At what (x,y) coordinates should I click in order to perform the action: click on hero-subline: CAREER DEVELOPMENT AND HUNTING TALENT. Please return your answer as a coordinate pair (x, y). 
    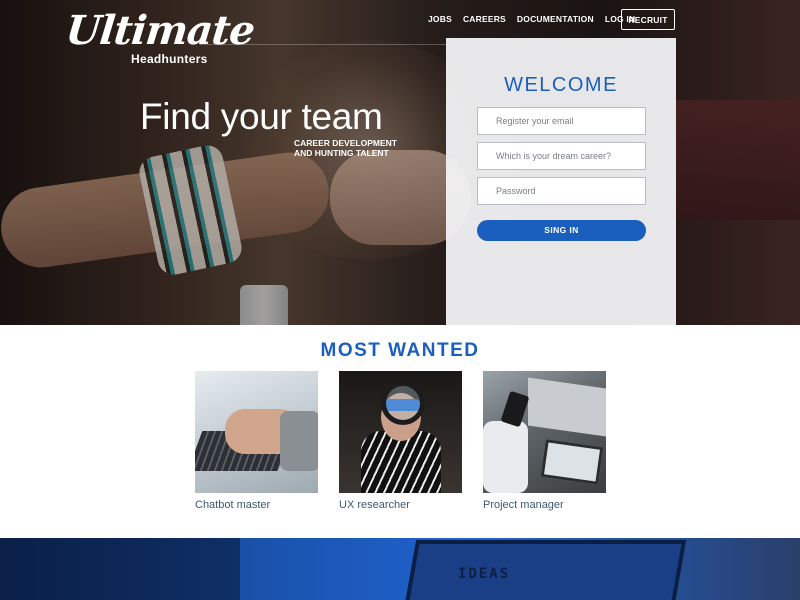
    Looking at the image, I should click on (349, 148).